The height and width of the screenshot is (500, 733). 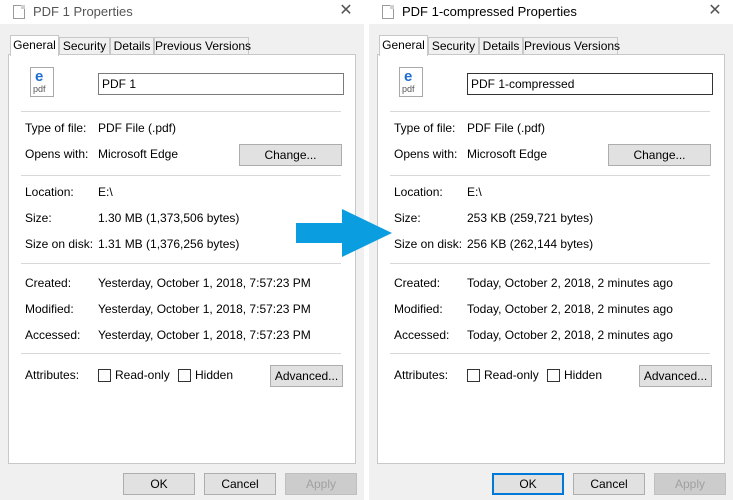 I want to click on size-value: 253 KB (259,721 bytes), so click(x=530, y=218).